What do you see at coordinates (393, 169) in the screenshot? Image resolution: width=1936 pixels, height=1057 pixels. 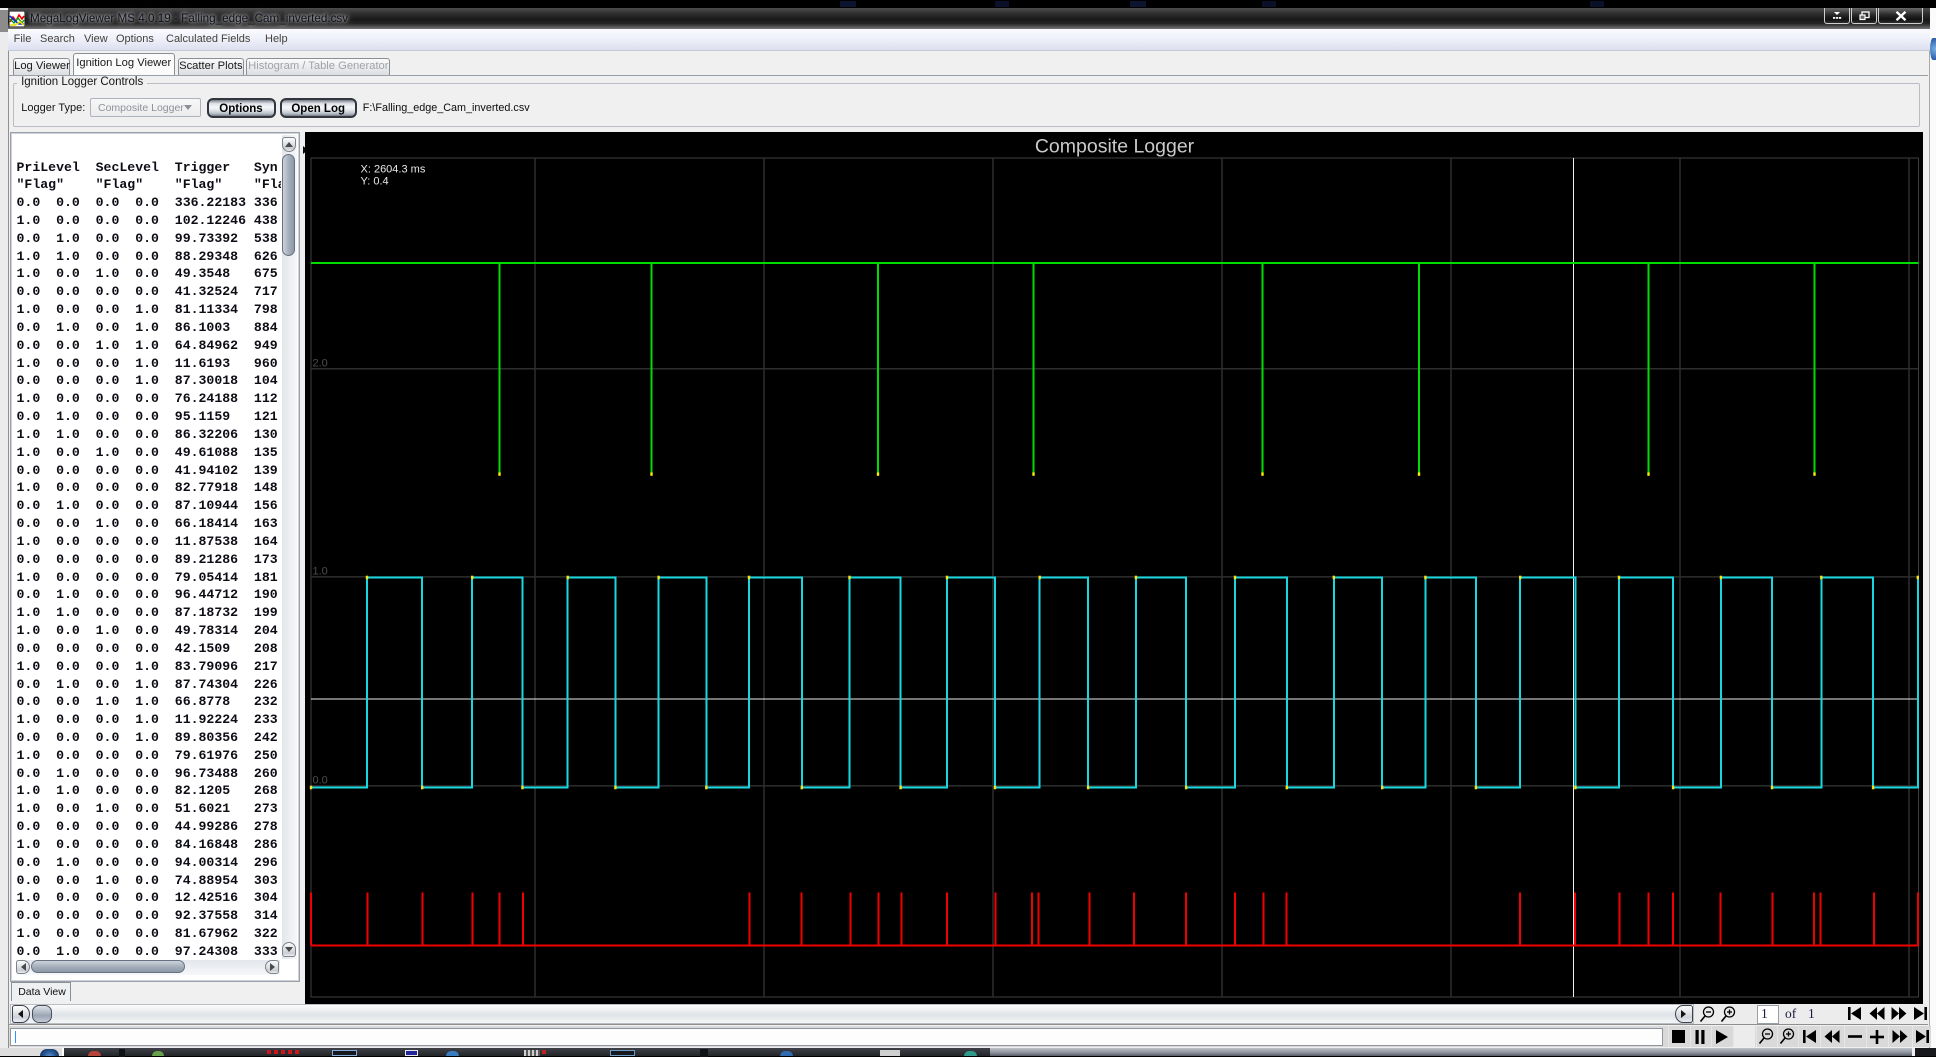 I see `svg-text: X: 2604.3 ms` at bounding box center [393, 169].